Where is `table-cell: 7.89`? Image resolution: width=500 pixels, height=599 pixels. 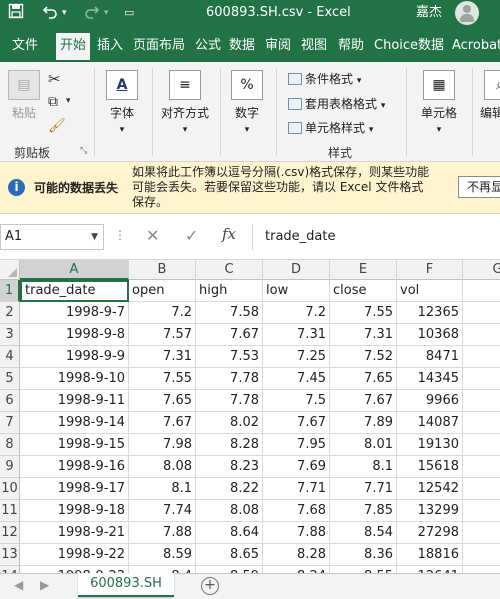 table-cell: 7.89 is located at coordinates (363, 423).